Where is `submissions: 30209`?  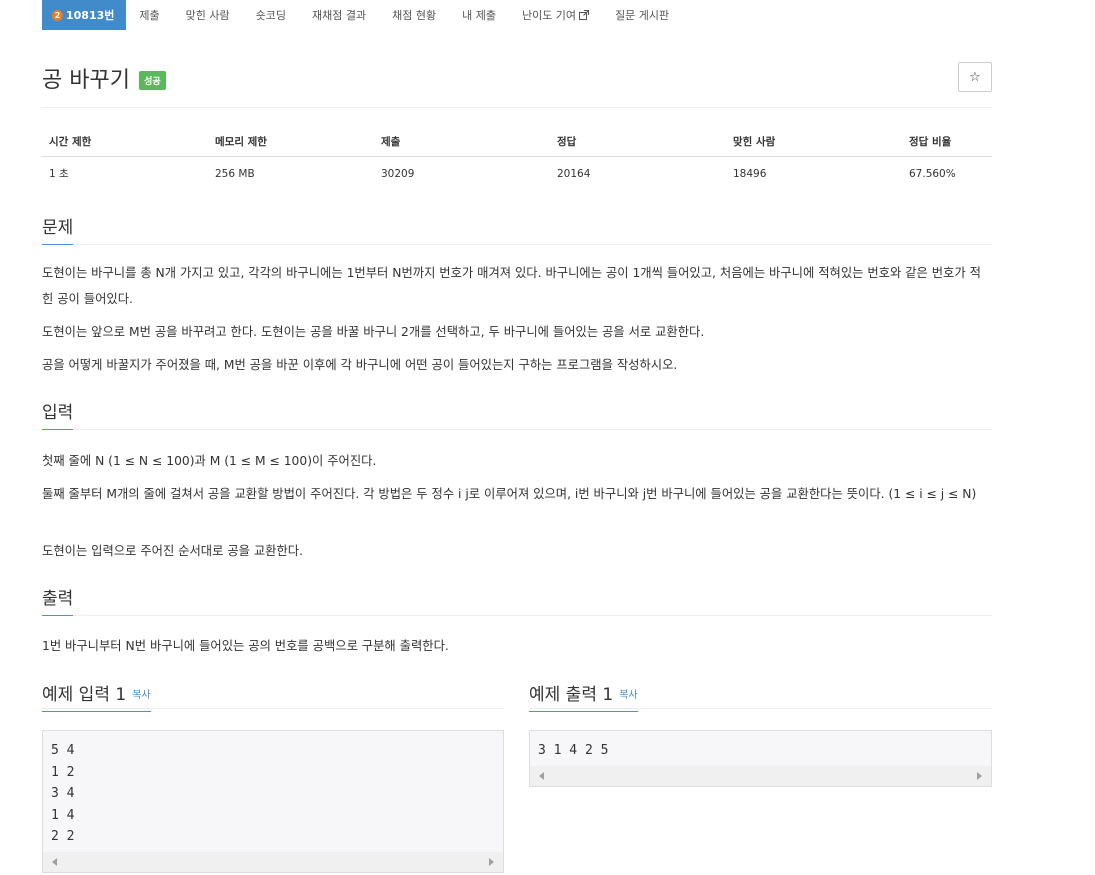
submissions: 30209 is located at coordinates (398, 173).